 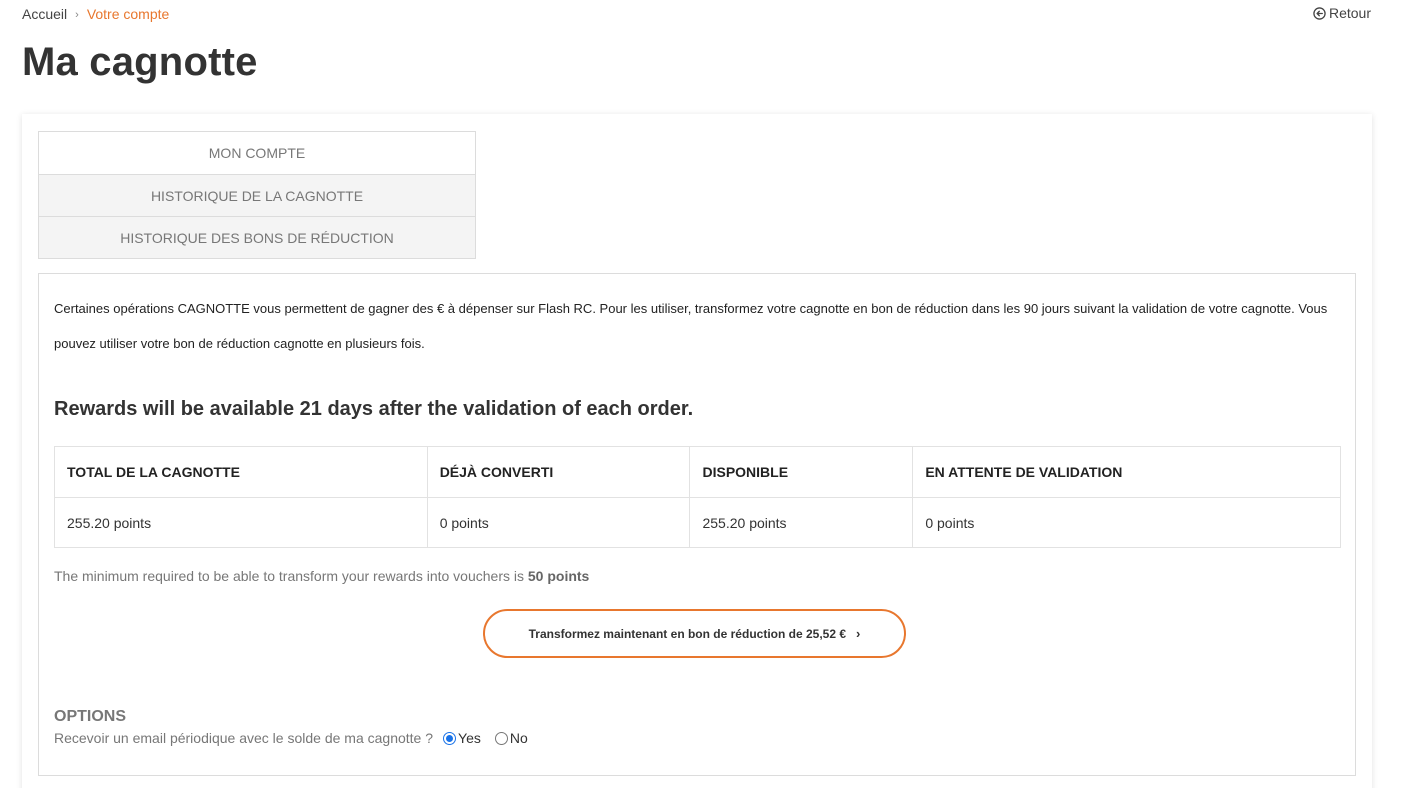 I want to click on header-converted: DÉJÀ CONVERTI, so click(x=558, y=472).